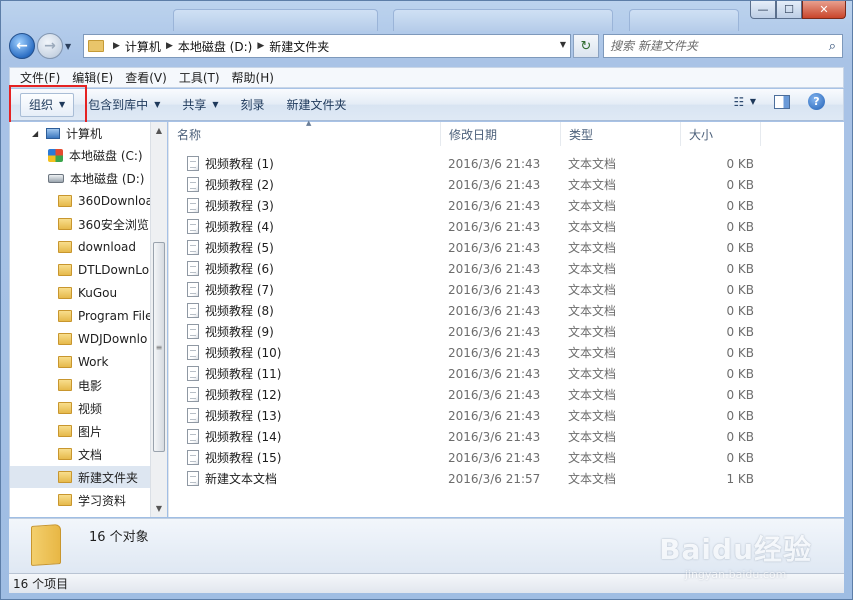 This screenshot has height=600, width=853. What do you see at coordinates (80, 316) in the screenshot?
I see `tree-item: Program File` at bounding box center [80, 316].